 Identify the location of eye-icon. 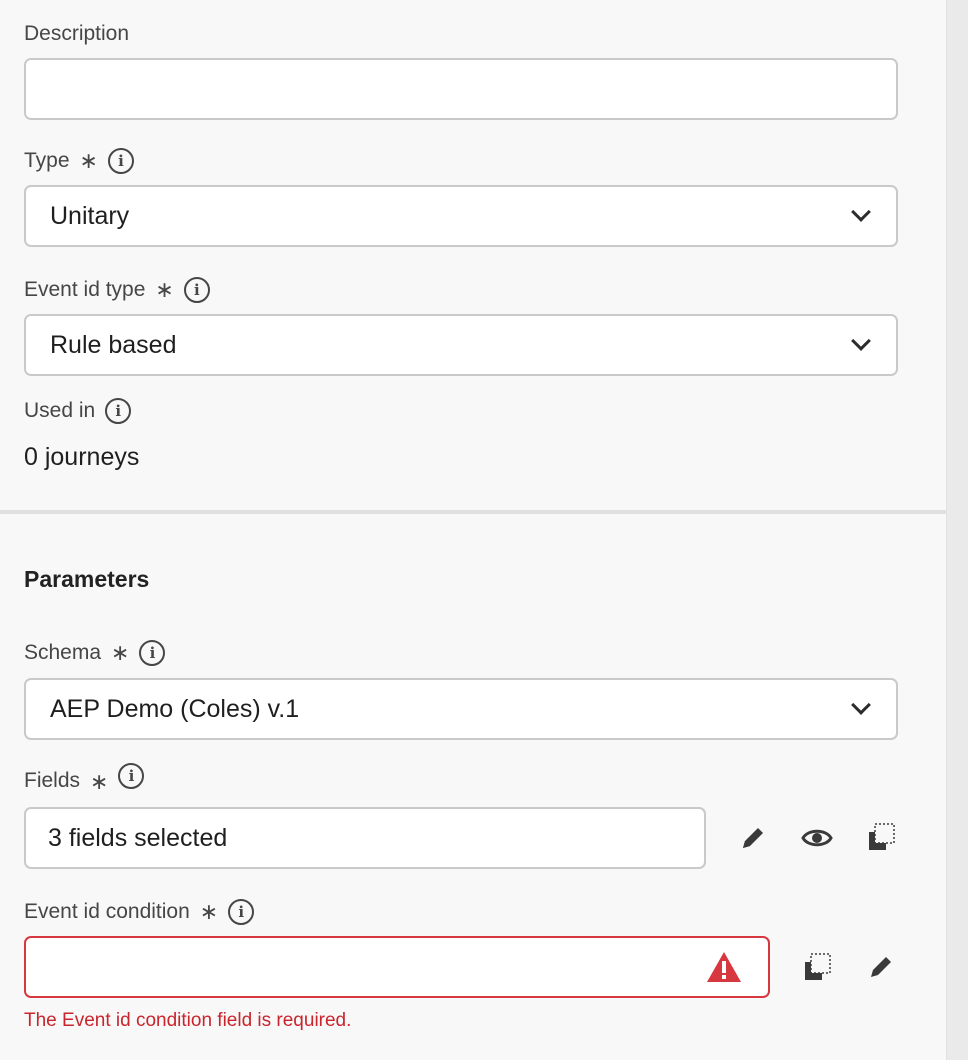
(817, 838).